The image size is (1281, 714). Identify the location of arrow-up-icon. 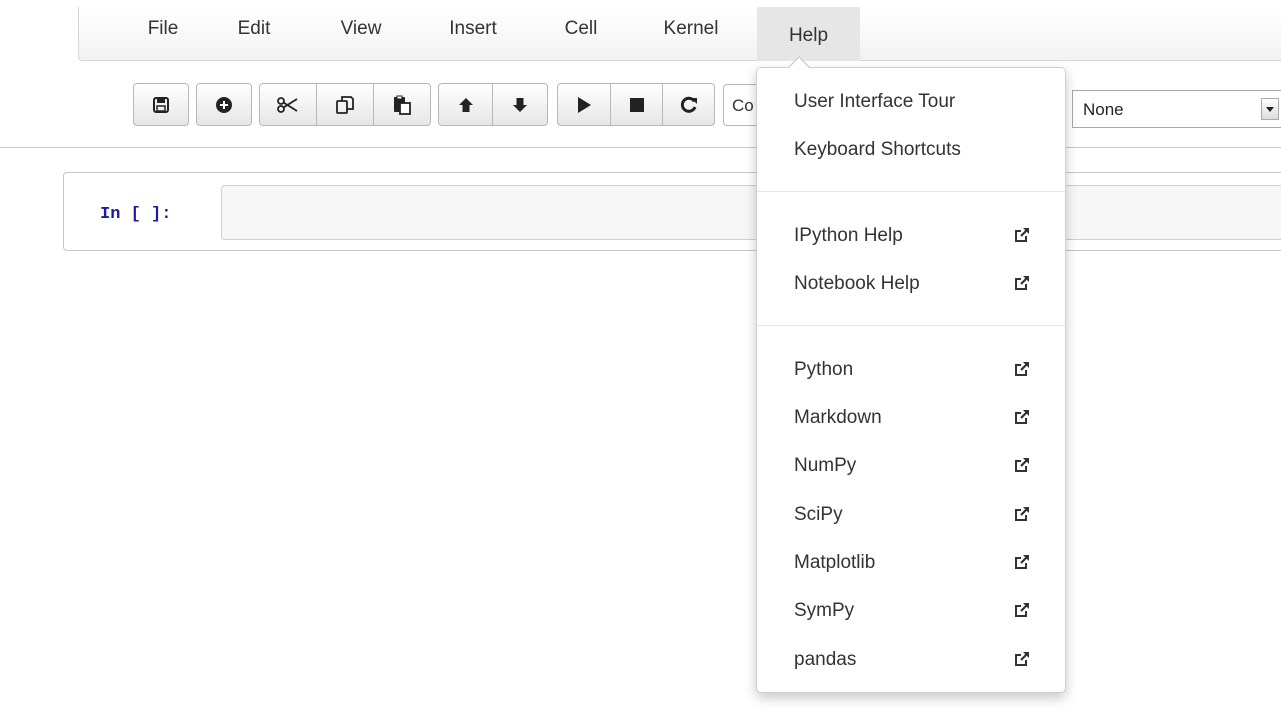
(465, 104).